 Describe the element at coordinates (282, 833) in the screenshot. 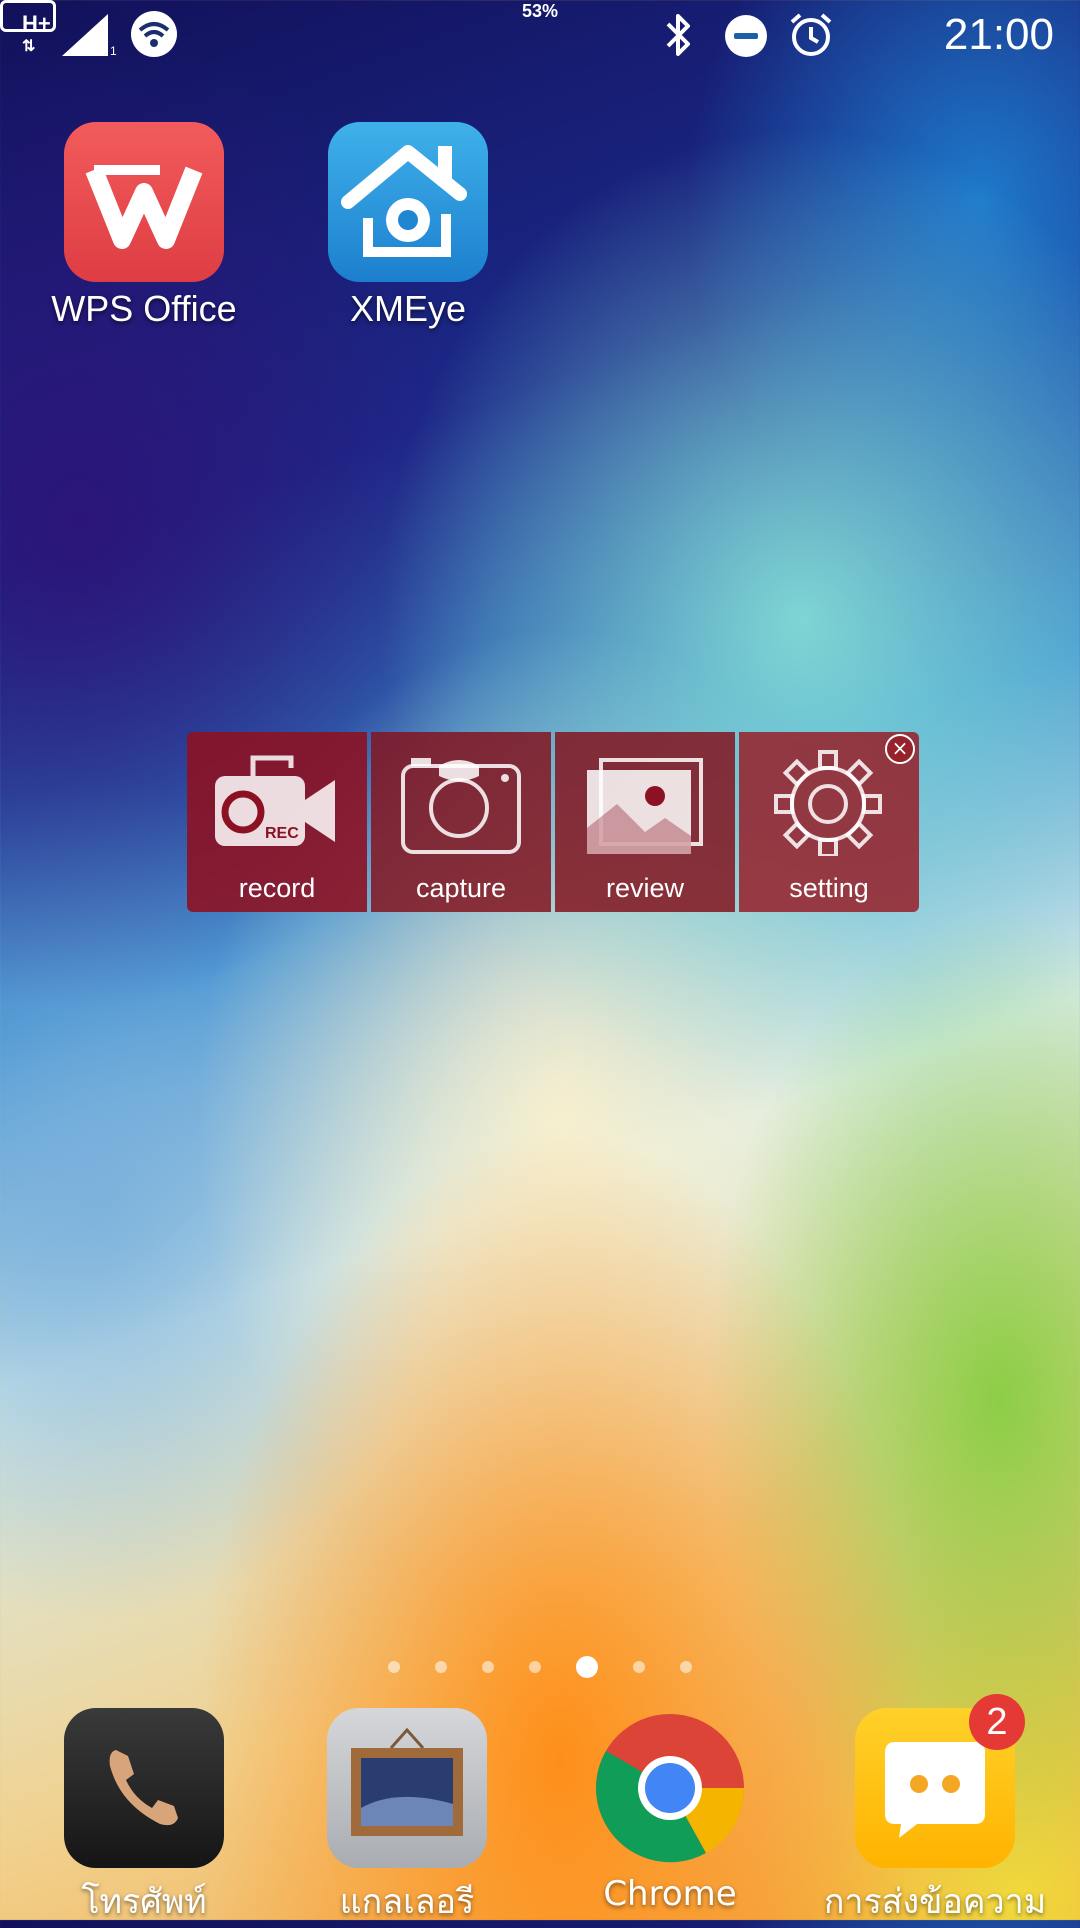

I see `svg-text: REC` at that location.